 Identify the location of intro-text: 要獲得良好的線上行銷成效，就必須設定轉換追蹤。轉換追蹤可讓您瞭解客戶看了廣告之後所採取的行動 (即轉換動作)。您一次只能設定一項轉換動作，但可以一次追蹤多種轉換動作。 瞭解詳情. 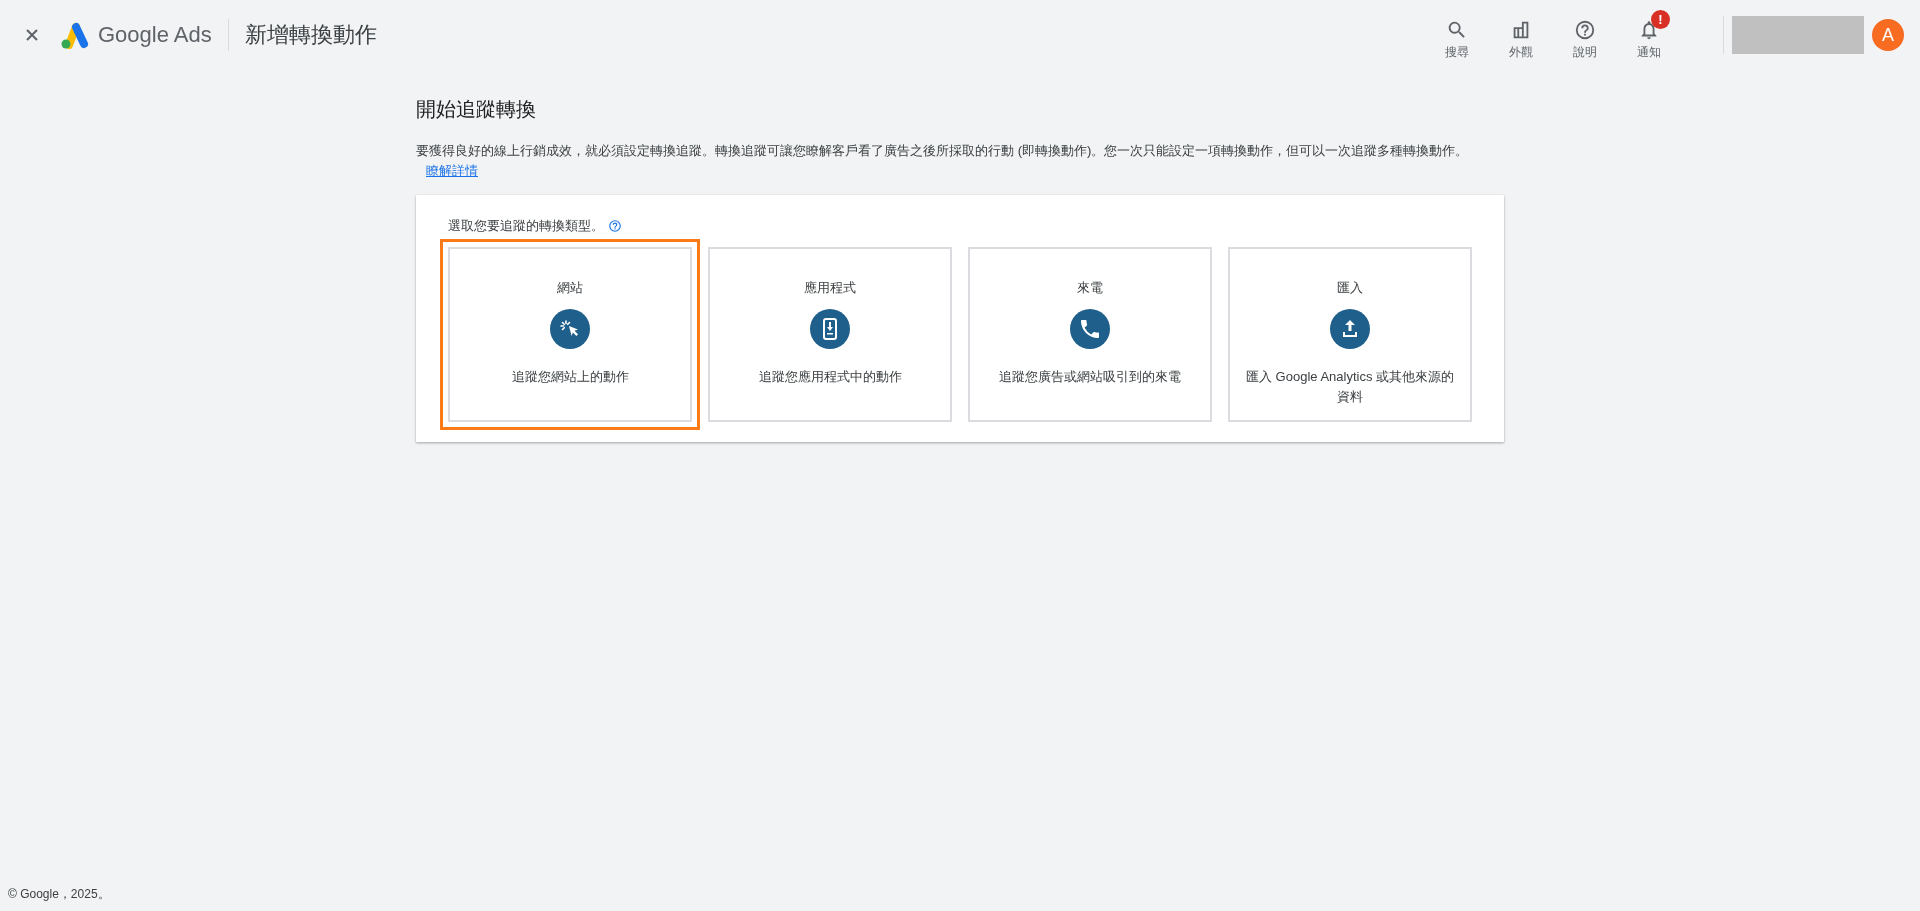
(943, 161).